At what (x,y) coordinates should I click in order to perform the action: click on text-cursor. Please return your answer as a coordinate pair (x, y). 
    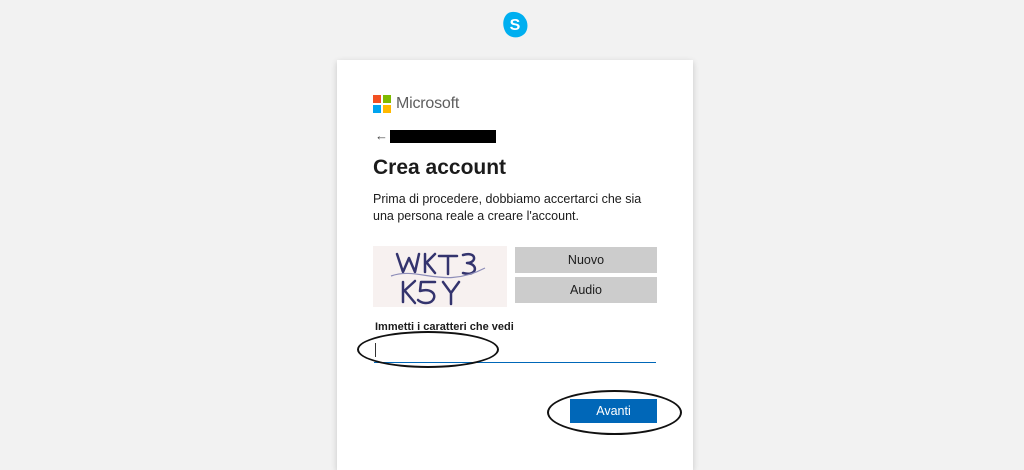
    Looking at the image, I should click on (375, 350).